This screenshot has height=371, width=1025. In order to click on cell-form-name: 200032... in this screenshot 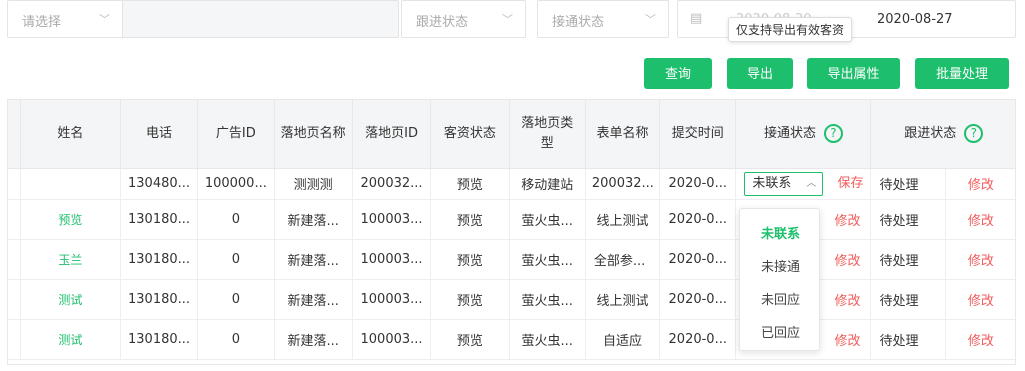, I will do `click(623, 184)`.